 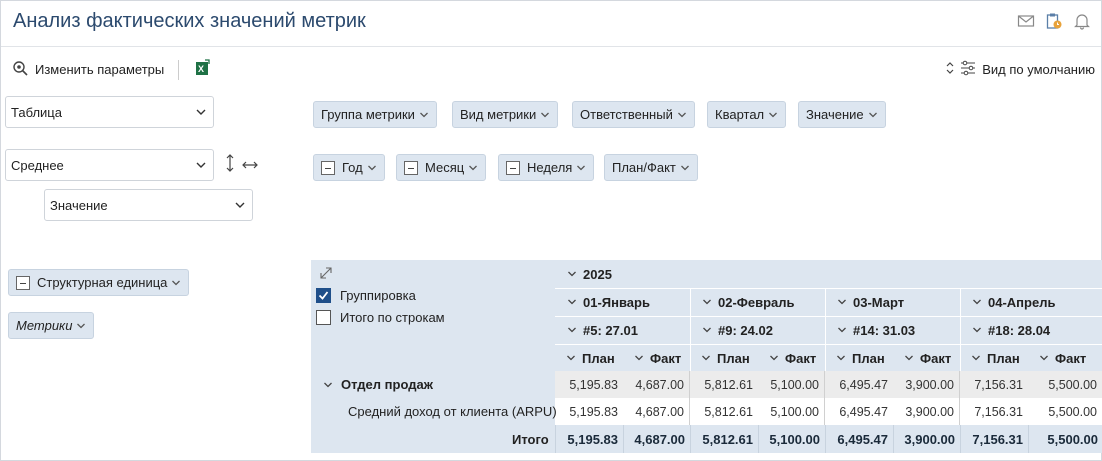 What do you see at coordinates (20, 69) in the screenshot?
I see `settings-search-icon` at bounding box center [20, 69].